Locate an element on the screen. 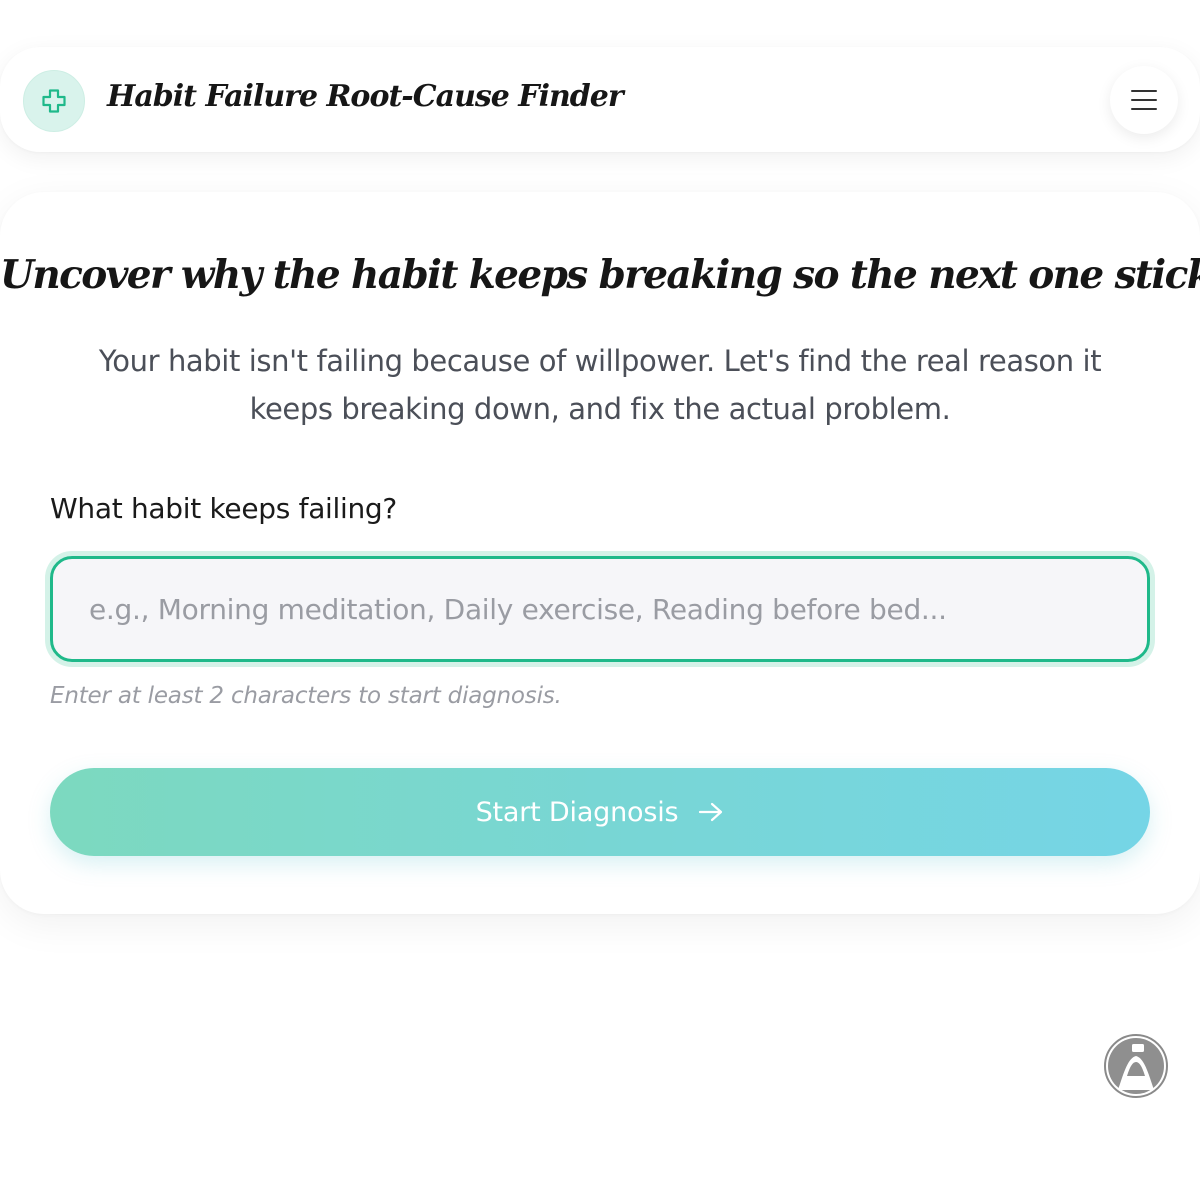 Image resolution: width=1200 pixels, height=1200 pixels. start-diagnosis-button: Start Diagnosis is located at coordinates (600, 812).